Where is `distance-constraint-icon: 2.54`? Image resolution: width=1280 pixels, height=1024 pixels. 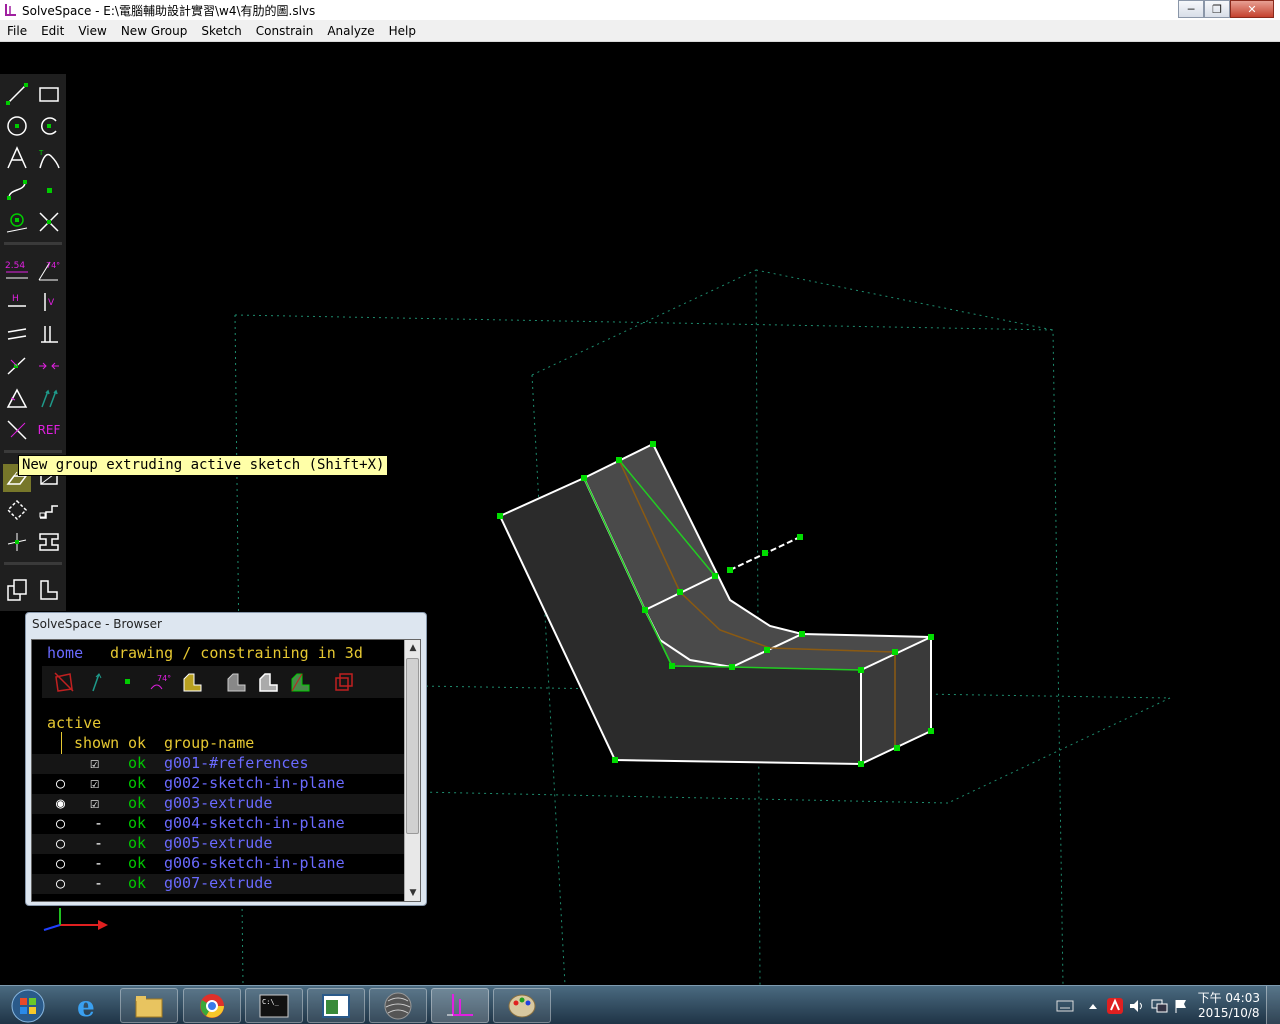 distance-constraint-icon: 2.54 is located at coordinates (17, 270).